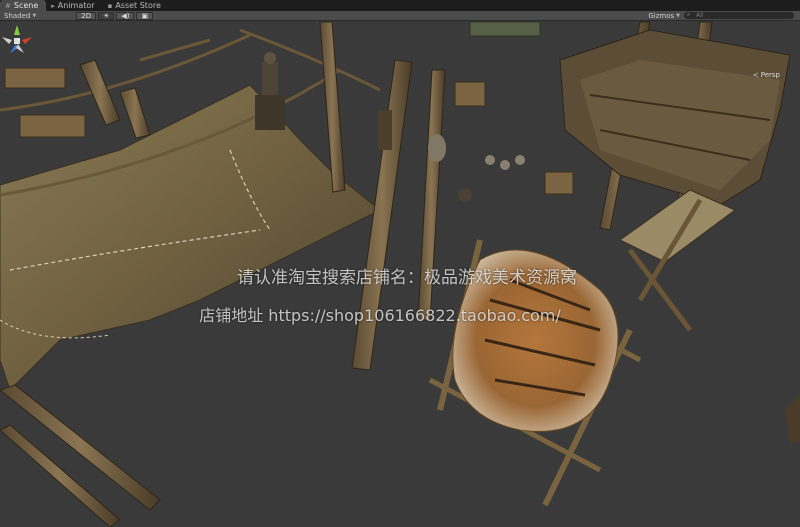  What do you see at coordinates (27, 40) in the screenshot?
I see `axis-x-cone` at bounding box center [27, 40].